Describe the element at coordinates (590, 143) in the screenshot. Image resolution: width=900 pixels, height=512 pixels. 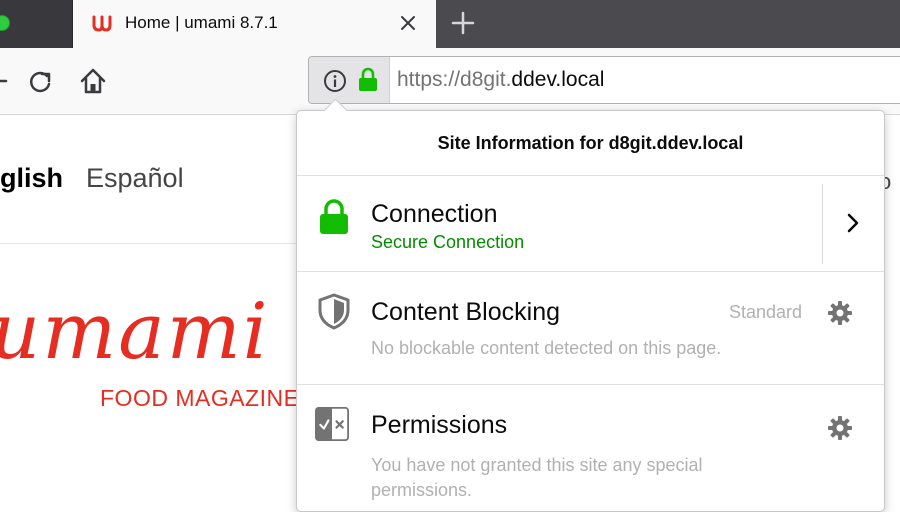
I see `panel-header: Site Information for d8git.ddev.local` at that location.